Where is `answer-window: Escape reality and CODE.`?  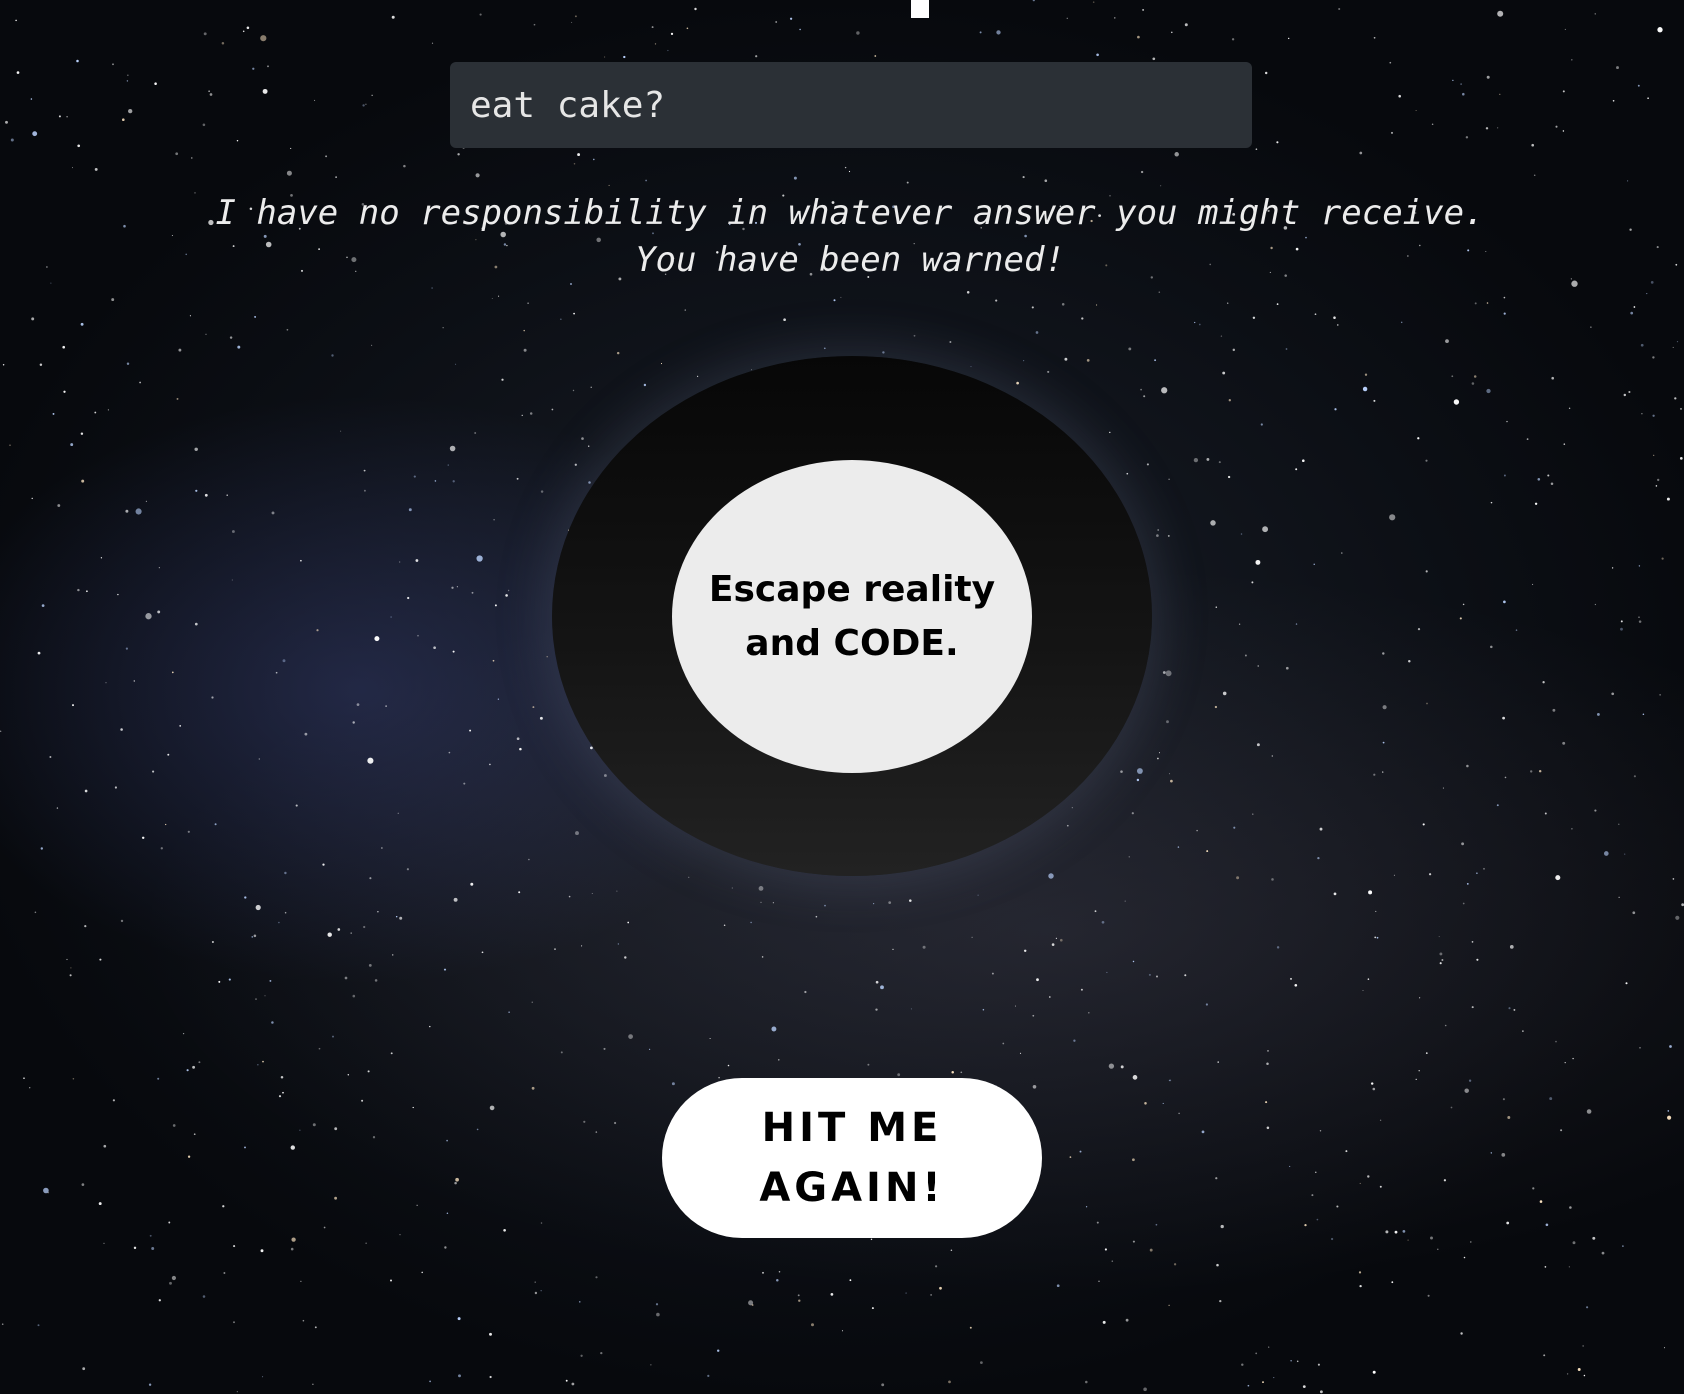
answer-window: Escape reality and CODE. is located at coordinates (852, 616).